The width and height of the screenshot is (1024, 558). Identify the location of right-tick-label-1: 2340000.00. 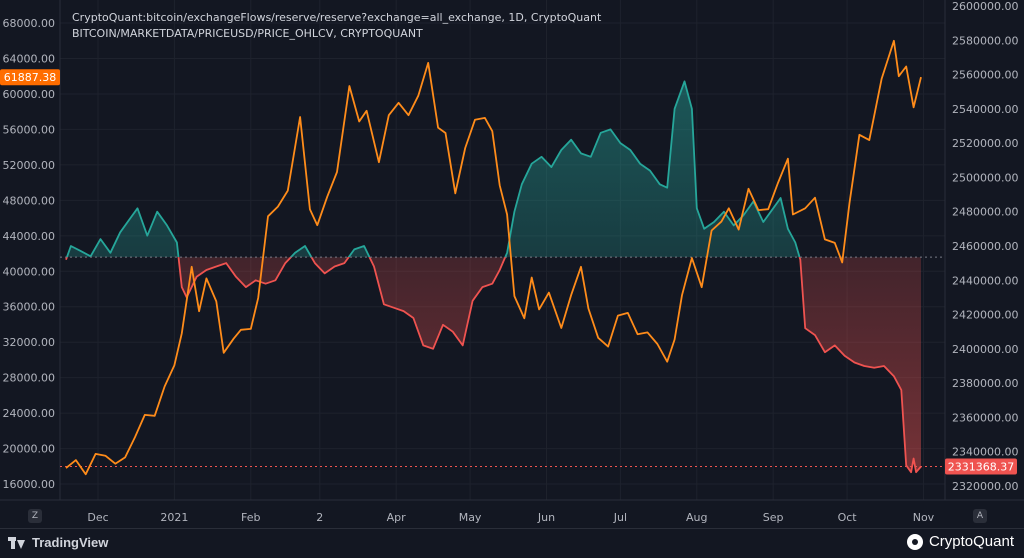
(985, 452).